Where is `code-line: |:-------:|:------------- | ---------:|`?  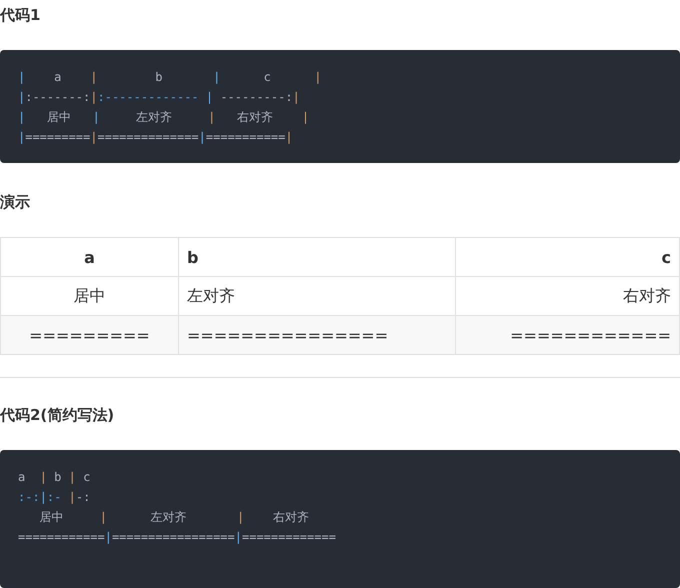 code-line: |:-------:|:------------- | ---------:| is located at coordinates (159, 97).